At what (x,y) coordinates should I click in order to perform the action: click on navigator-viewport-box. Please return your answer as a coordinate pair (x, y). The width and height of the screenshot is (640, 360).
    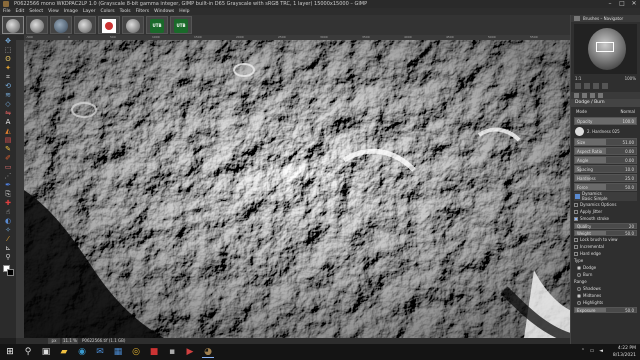
    Looking at the image, I should click on (605, 47).